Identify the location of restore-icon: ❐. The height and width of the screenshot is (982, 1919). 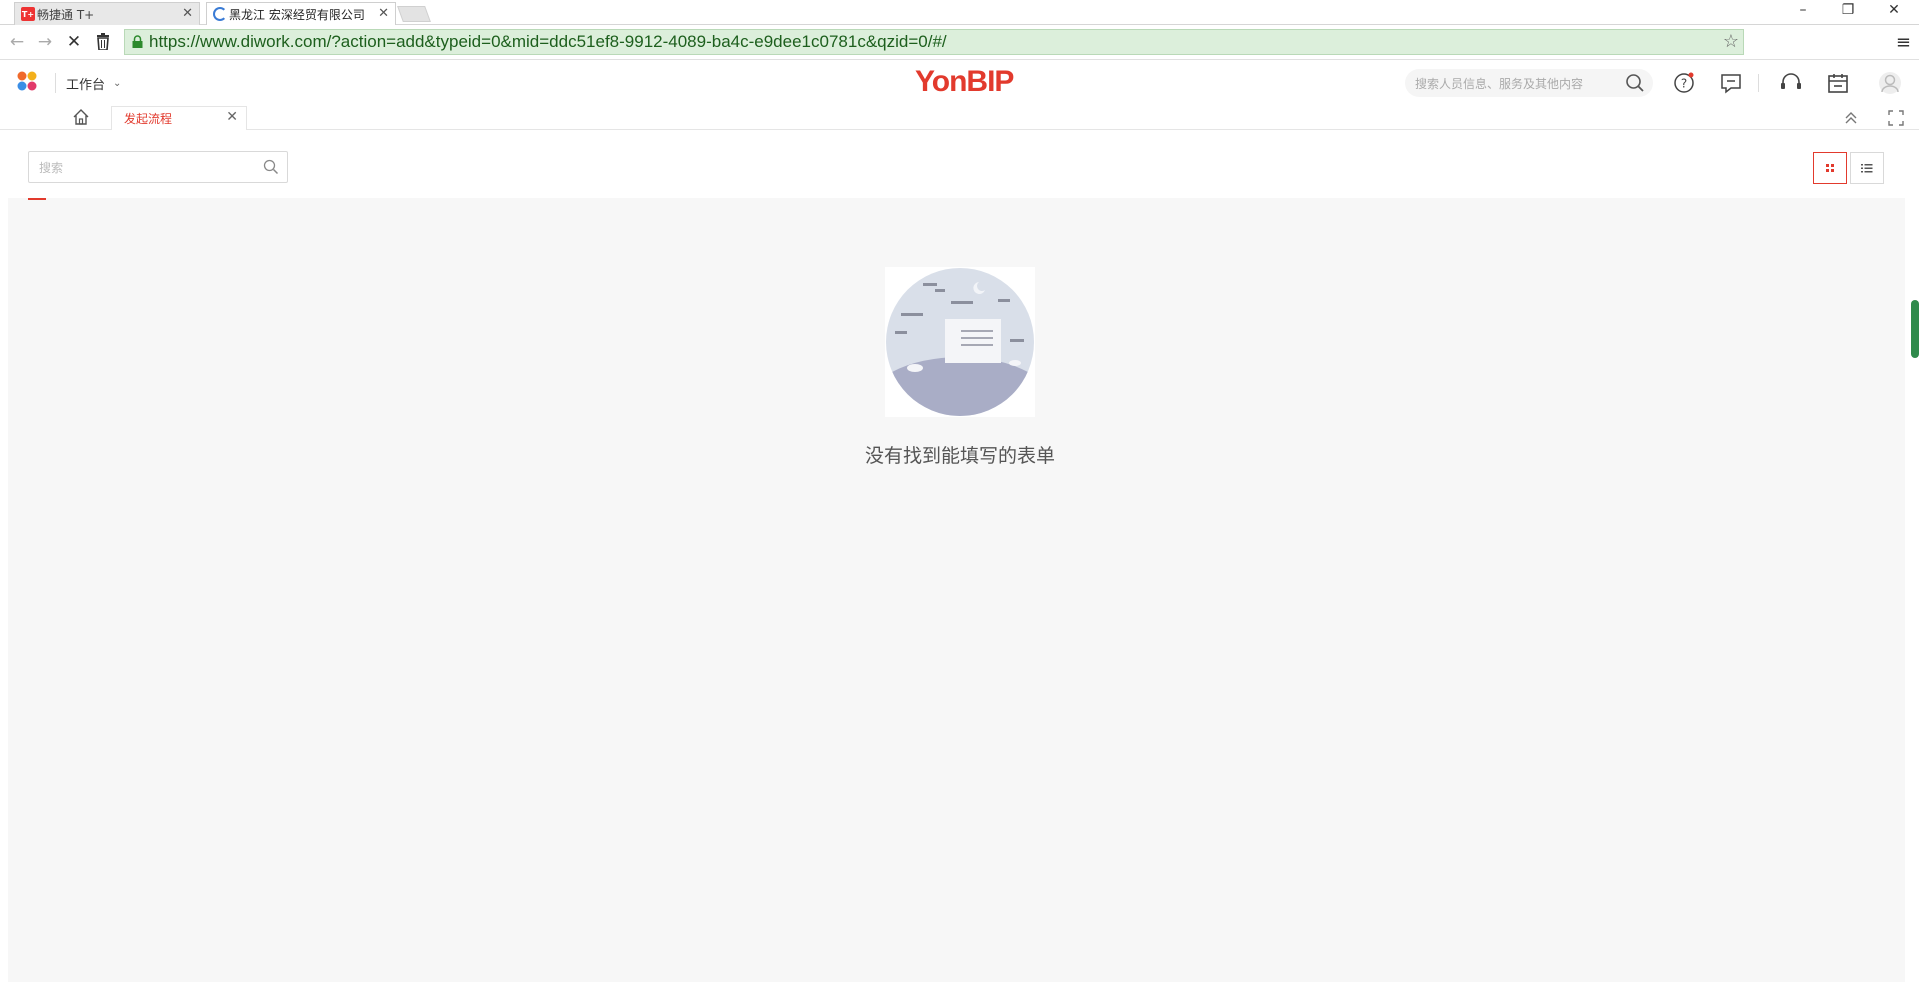
(1848, 10).